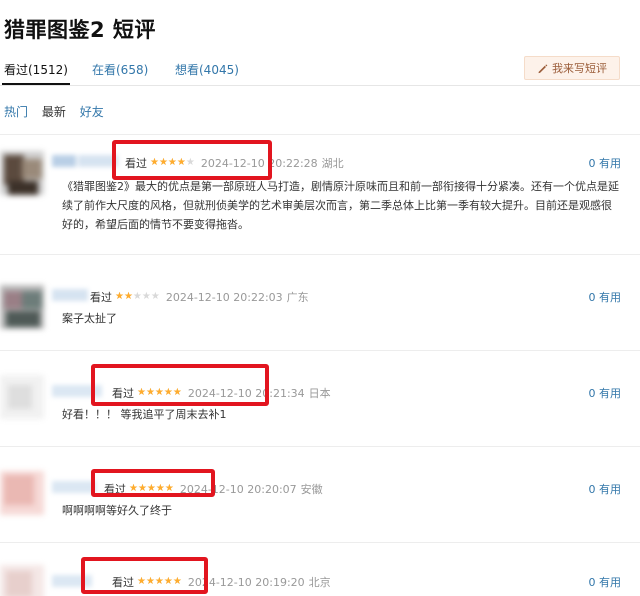 The width and height of the screenshot is (640, 596). Describe the element at coordinates (297, 297) in the screenshot. I see `comment-location: 广东` at that location.